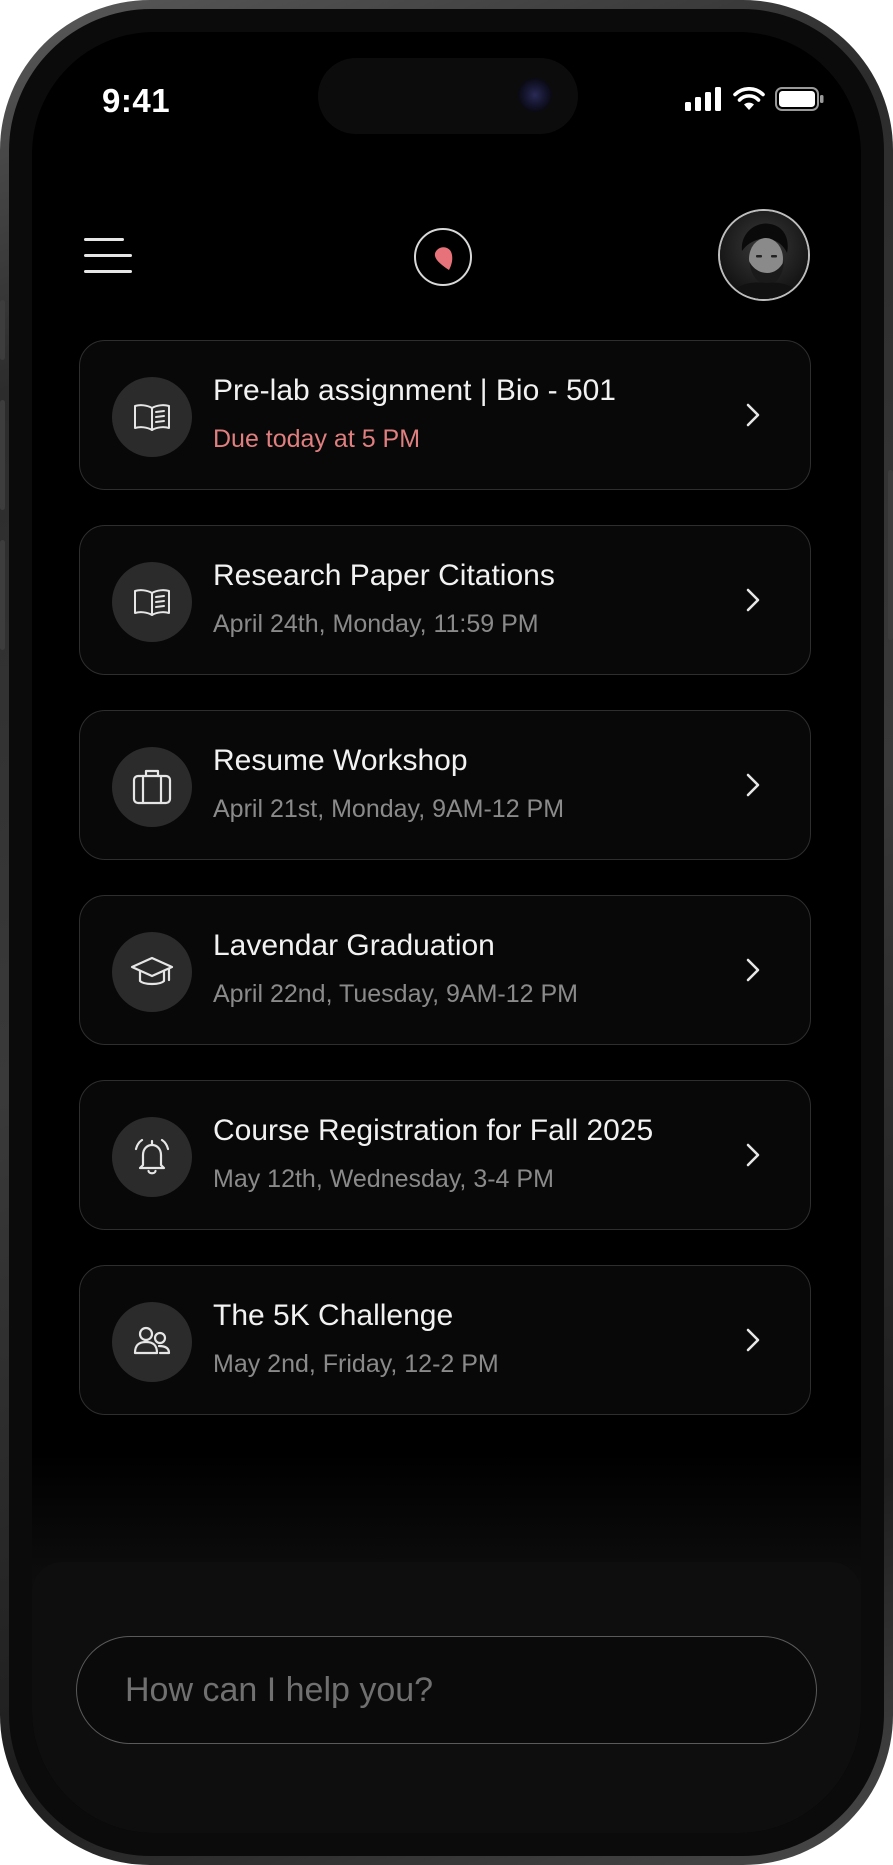 The height and width of the screenshot is (1865, 893). Describe the element at coordinates (443, 257) in the screenshot. I see `petal-logo-icon` at that location.